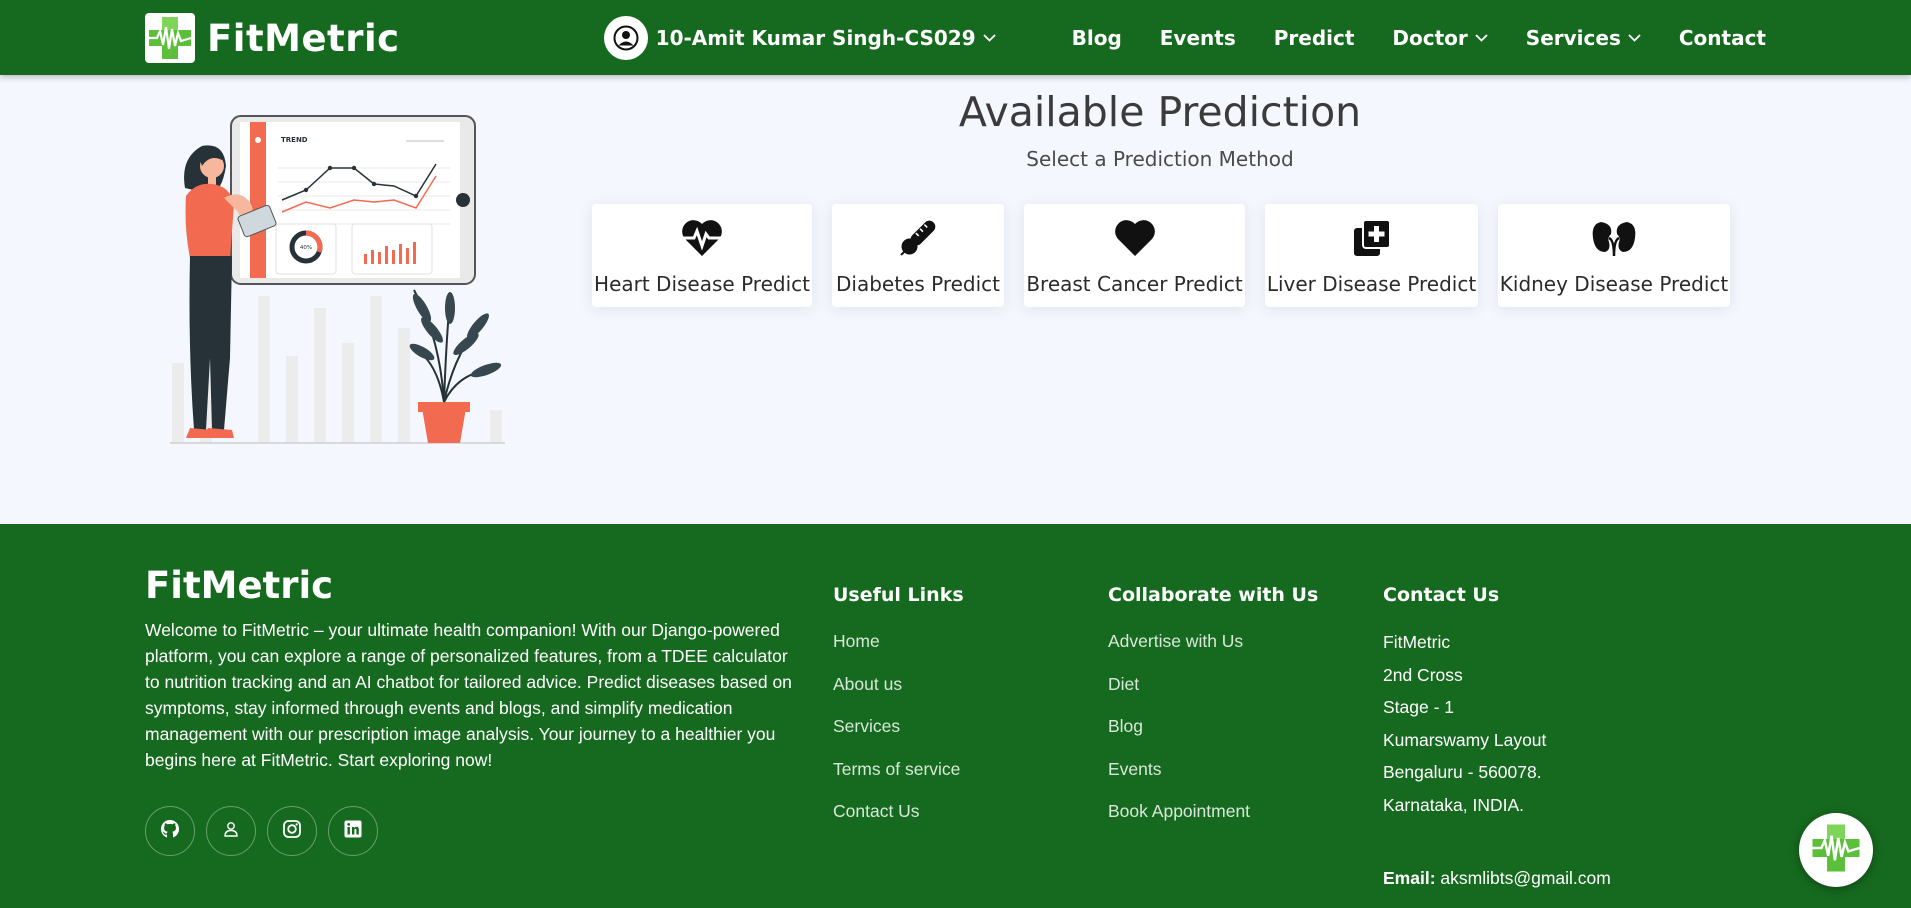 Image resolution: width=1911 pixels, height=908 pixels. I want to click on page-subtitle: Select a Prediction Method, so click(1160, 159).